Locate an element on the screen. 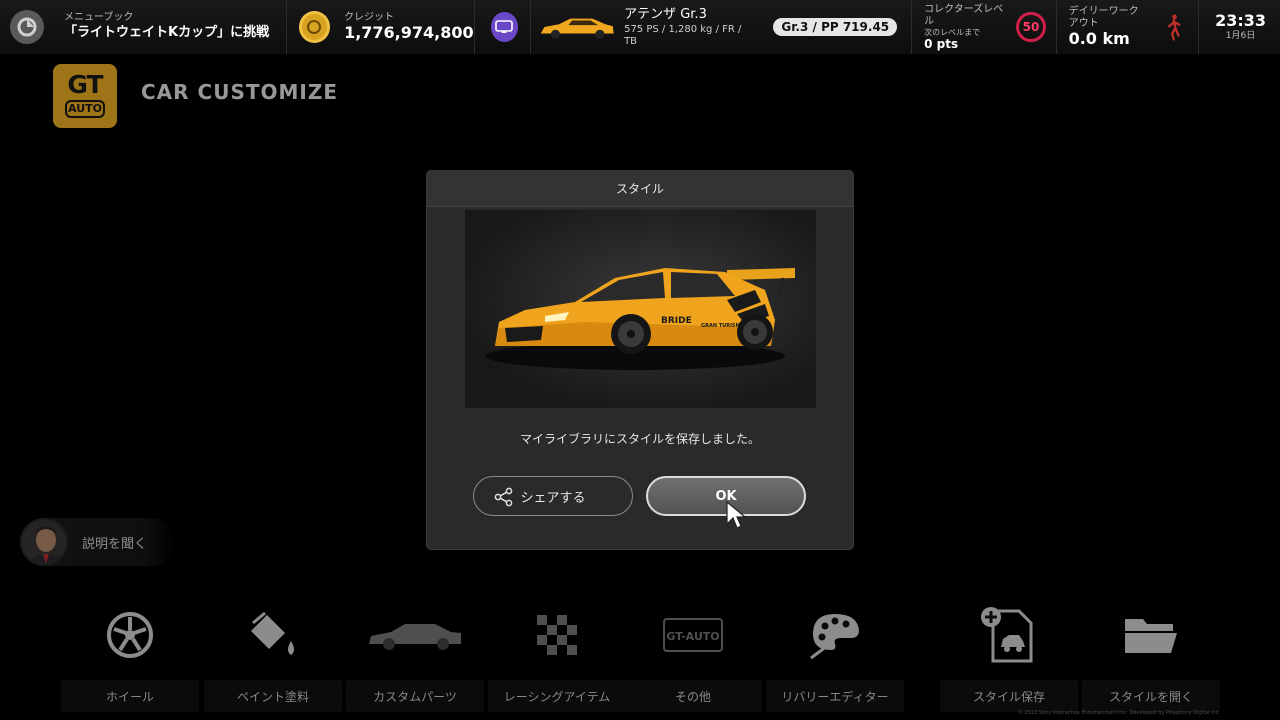  menu-book-value: 「ライトウェイトKカップ」に挑戦 is located at coordinates (167, 32).